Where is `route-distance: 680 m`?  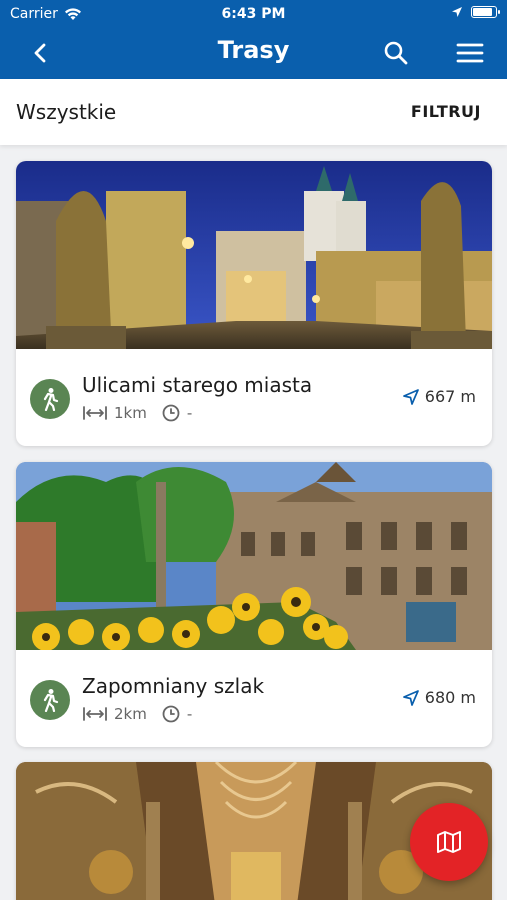
route-distance: 680 m is located at coordinates (439, 697).